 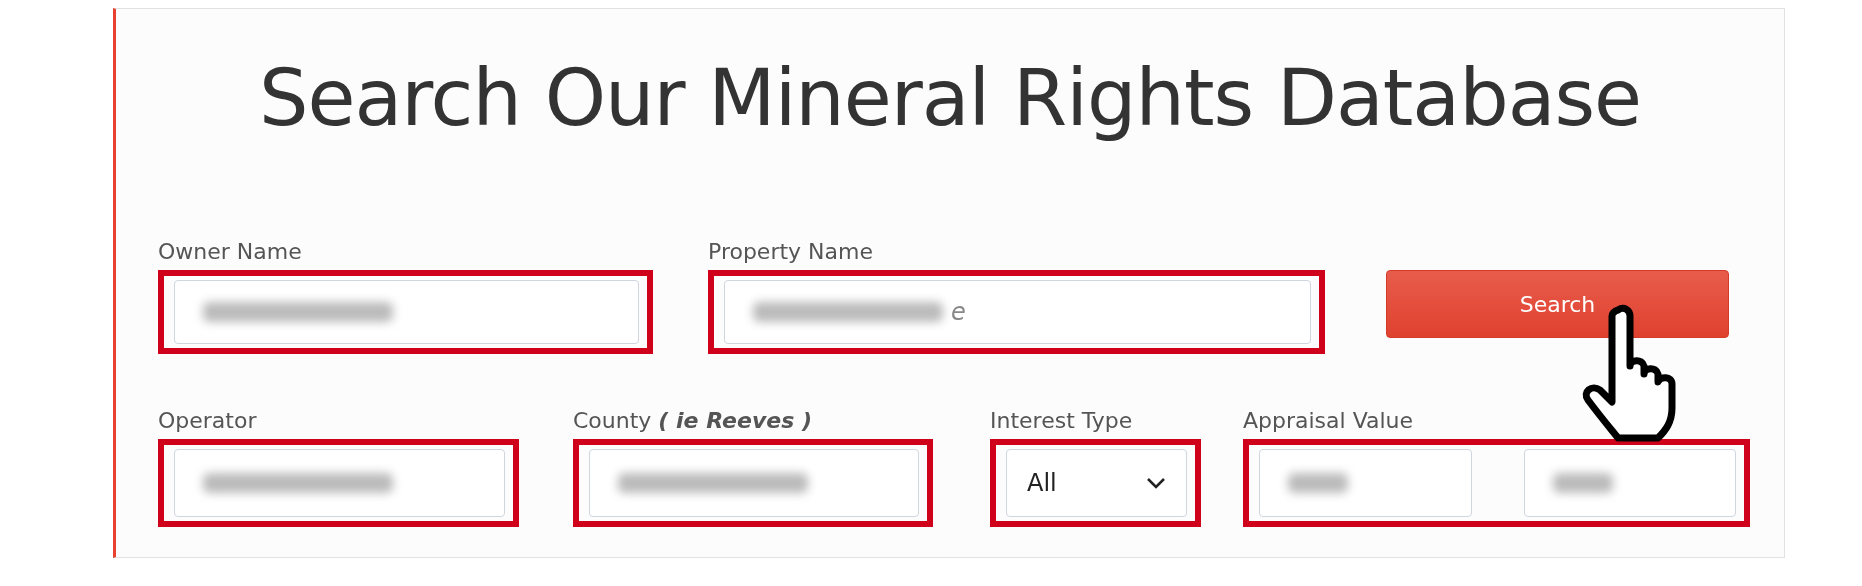 What do you see at coordinates (1062, 420) in the screenshot?
I see `field-label: Interest Type` at bounding box center [1062, 420].